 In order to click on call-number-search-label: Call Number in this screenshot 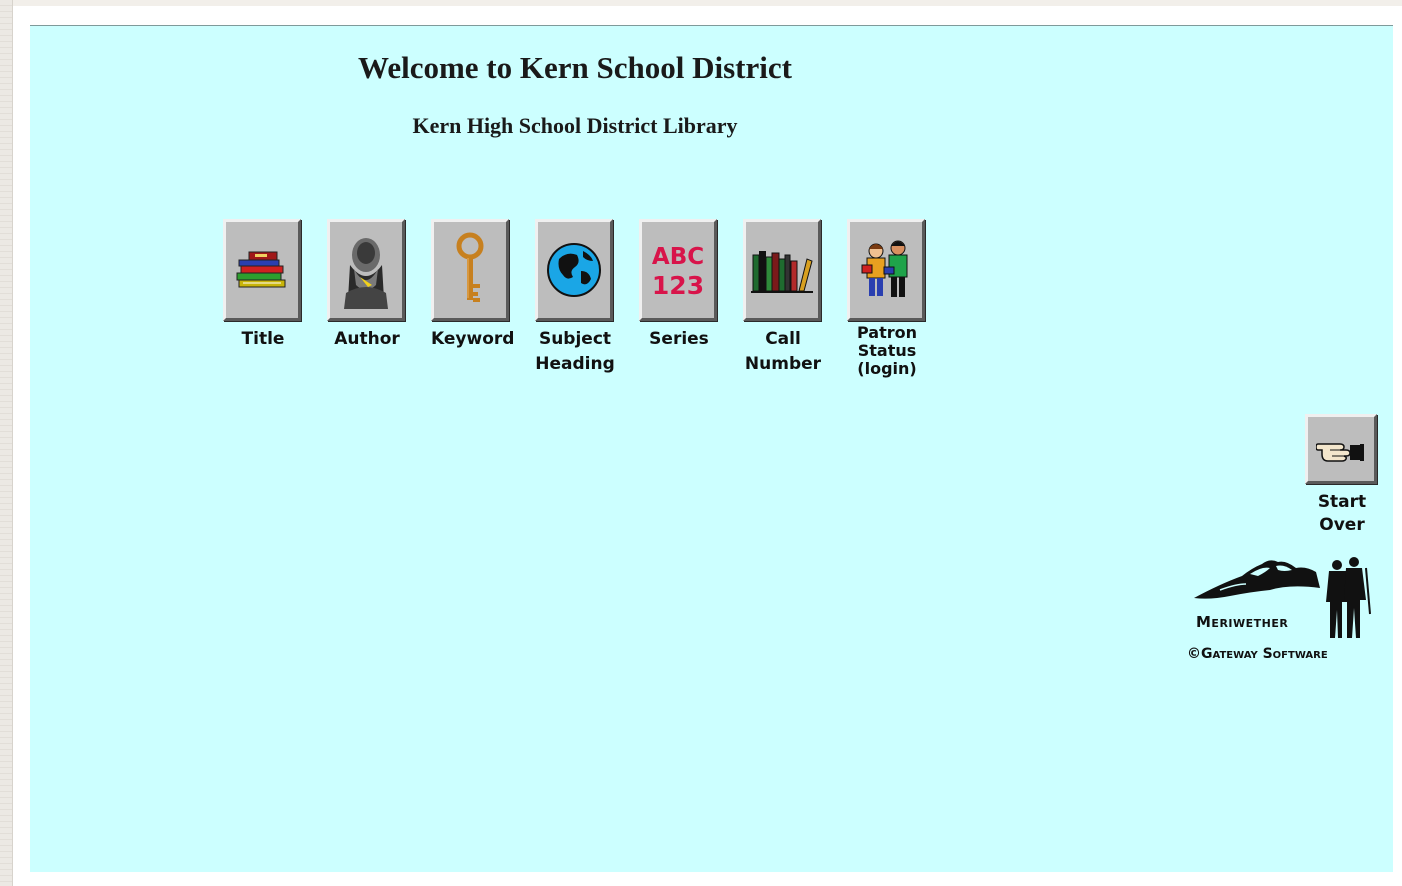, I will do `click(783, 352)`.